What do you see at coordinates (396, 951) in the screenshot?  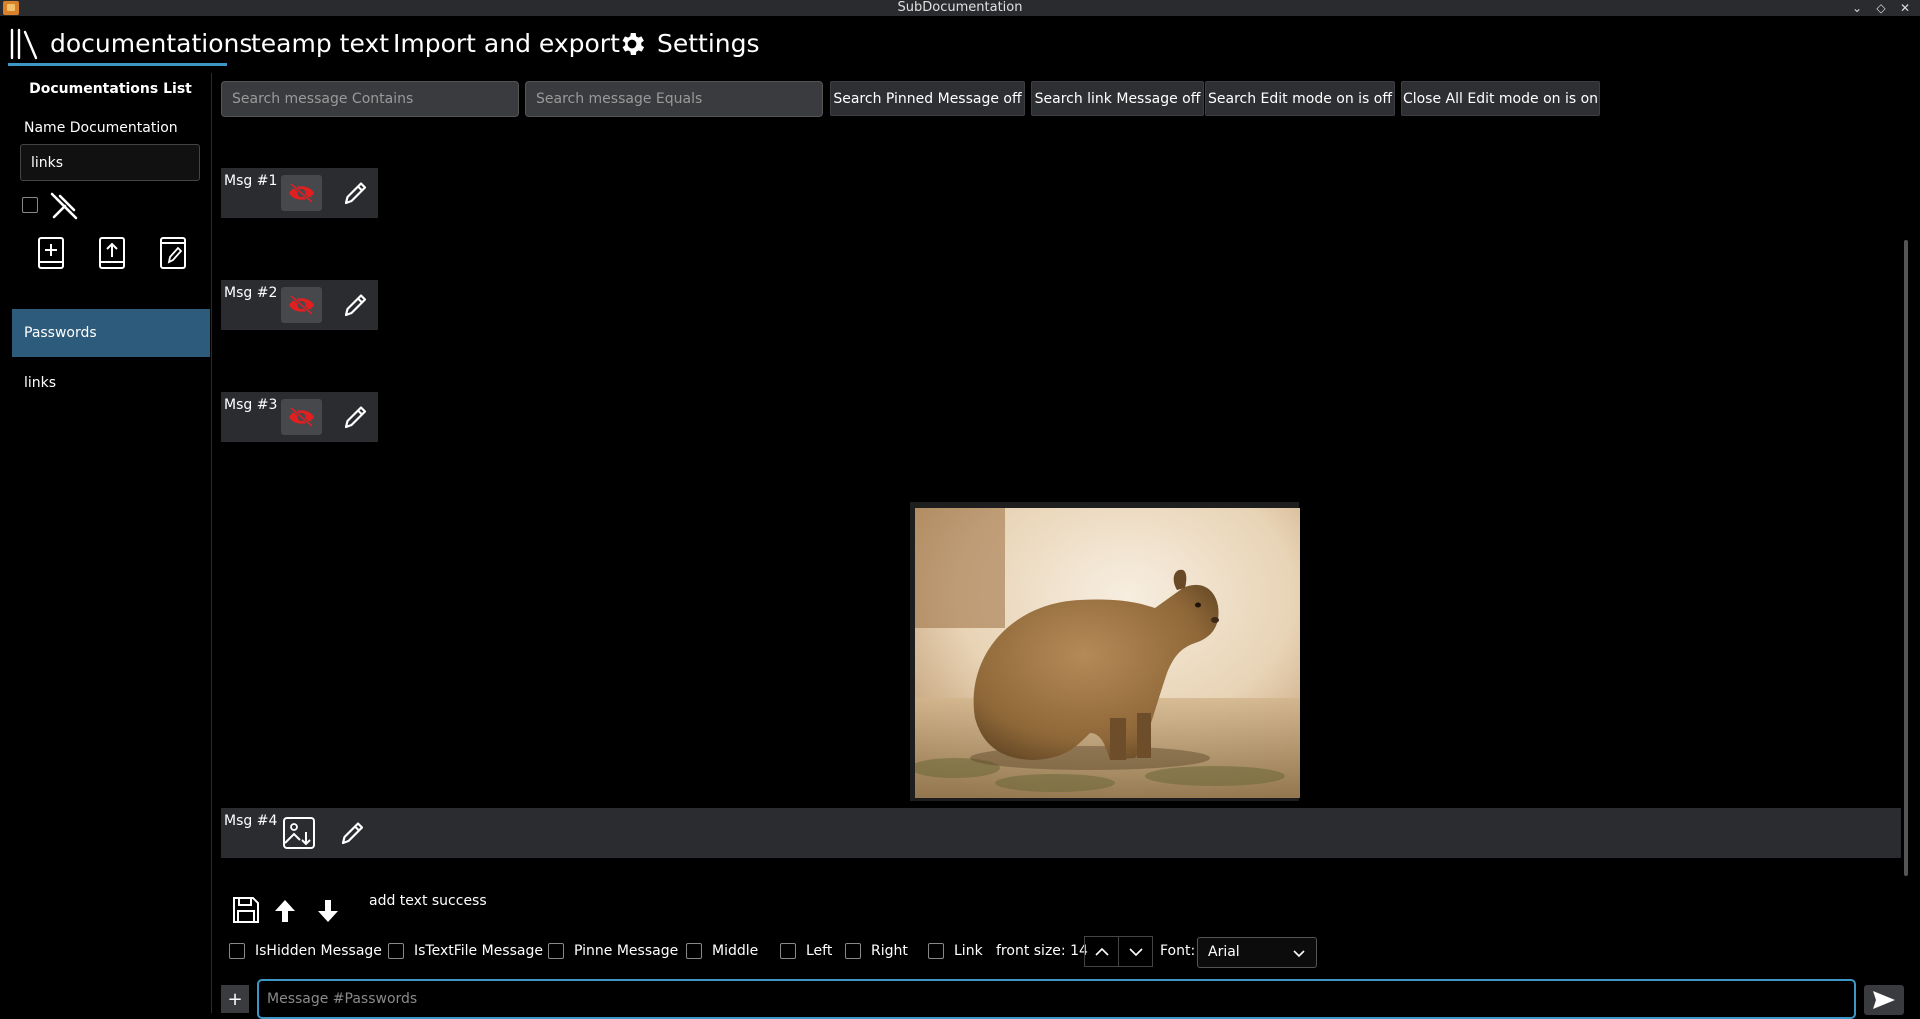 I see `is-textfile-checkbox` at bounding box center [396, 951].